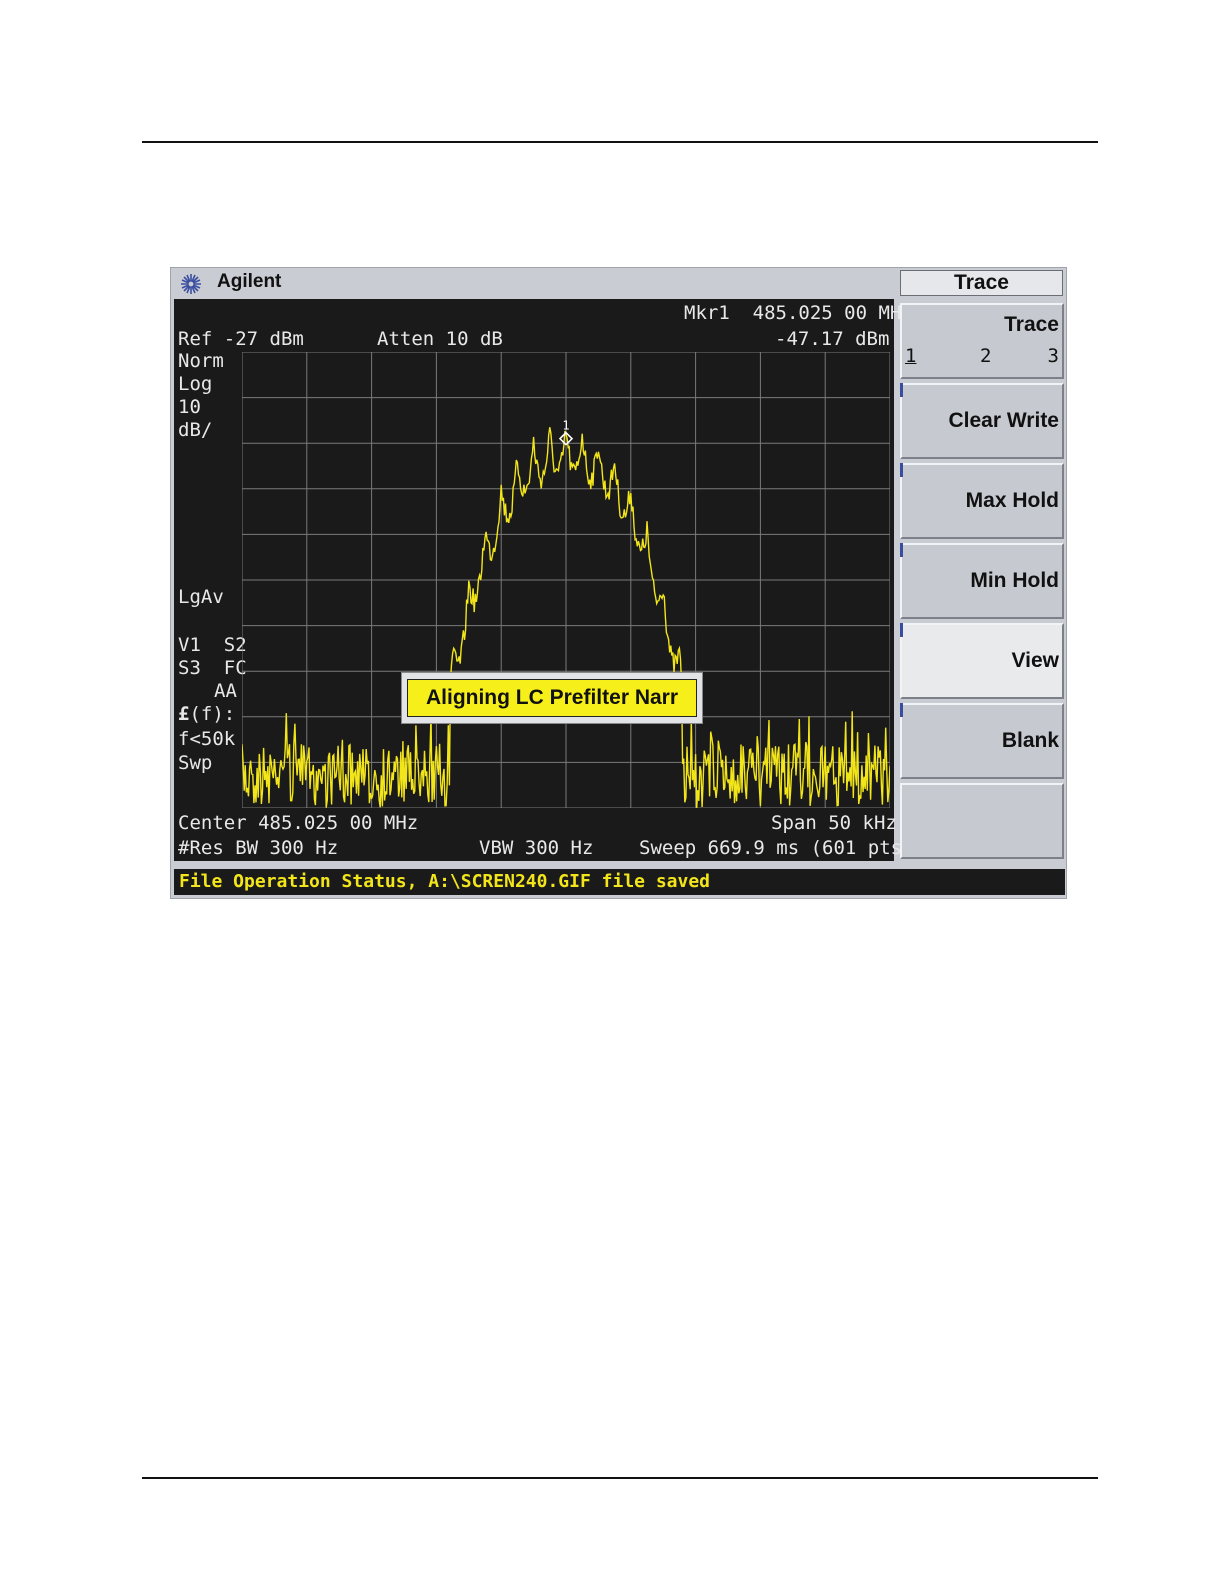 This screenshot has width=1224, height=1584. Describe the element at coordinates (195, 430) in the screenshot. I see `scale-unit: dB/` at that location.